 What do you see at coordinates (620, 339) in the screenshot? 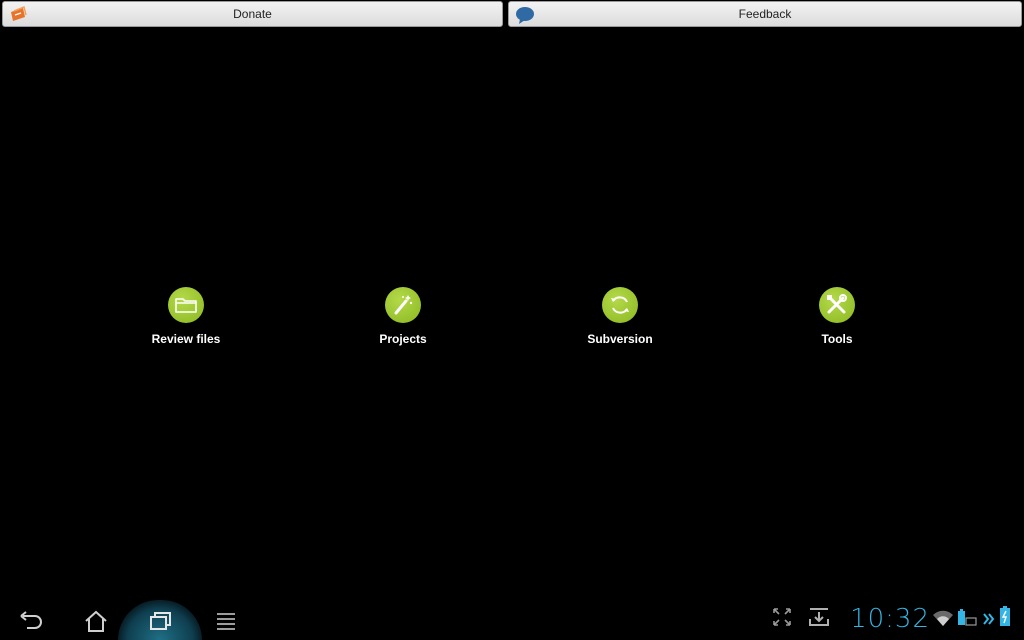
I see `tile-label: Subversion` at bounding box center [620, 339].